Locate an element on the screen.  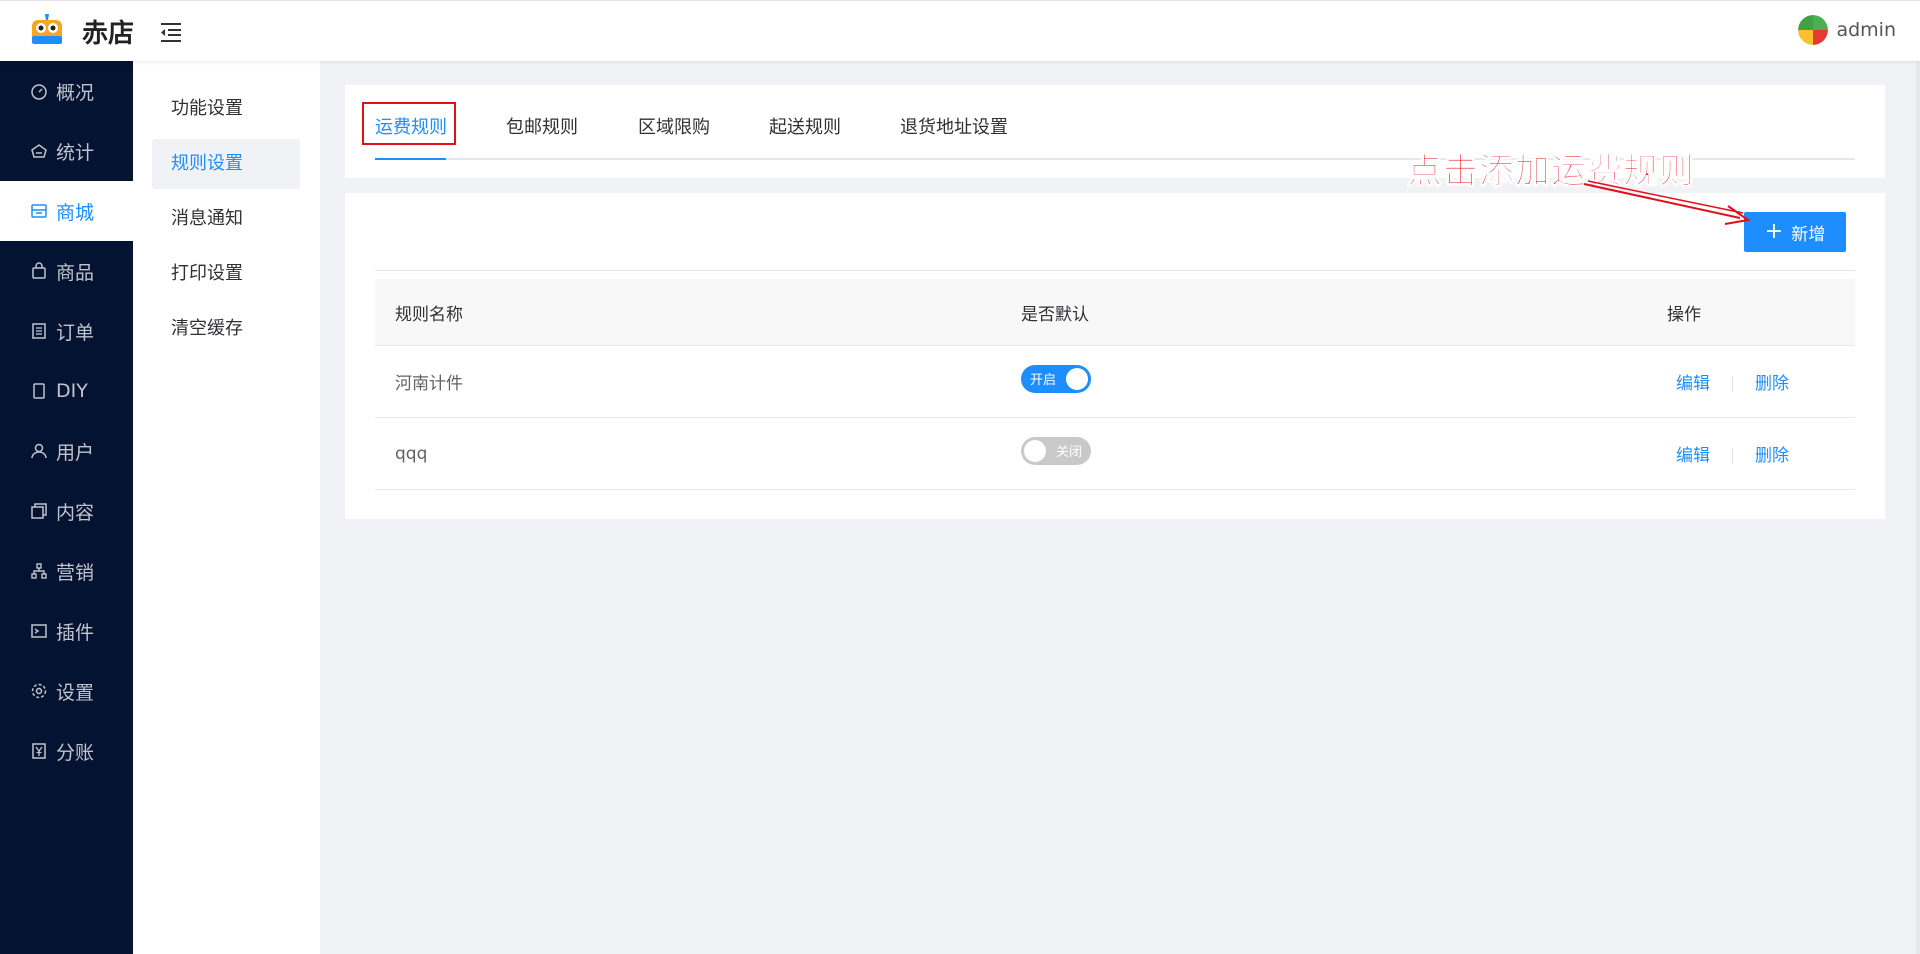
split-account-icon is located at coordinates (39, 751).